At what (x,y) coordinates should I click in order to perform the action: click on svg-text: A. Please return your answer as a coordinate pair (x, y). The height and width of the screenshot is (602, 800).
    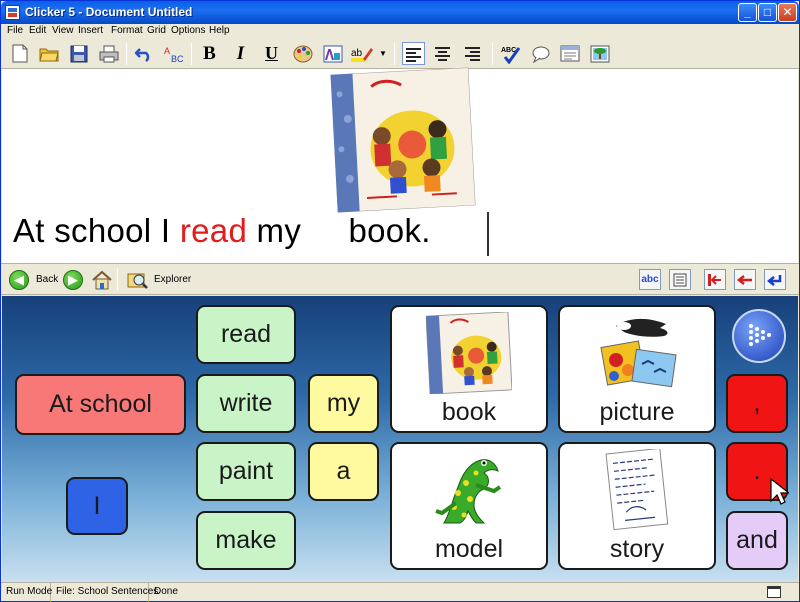
    Looking at the image, I should click on (167, 51).